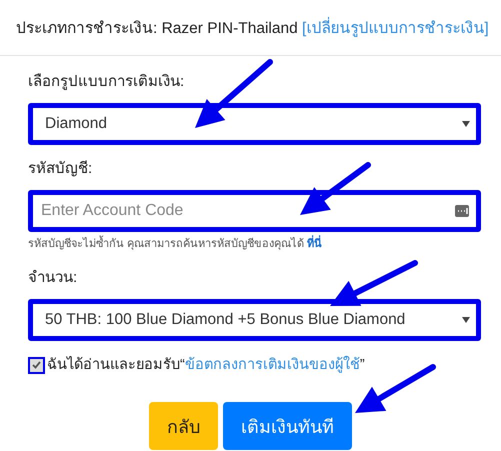  I want to click on field-label: เลือกรูปแบบการเติมเงิน:, so click(106, 82).